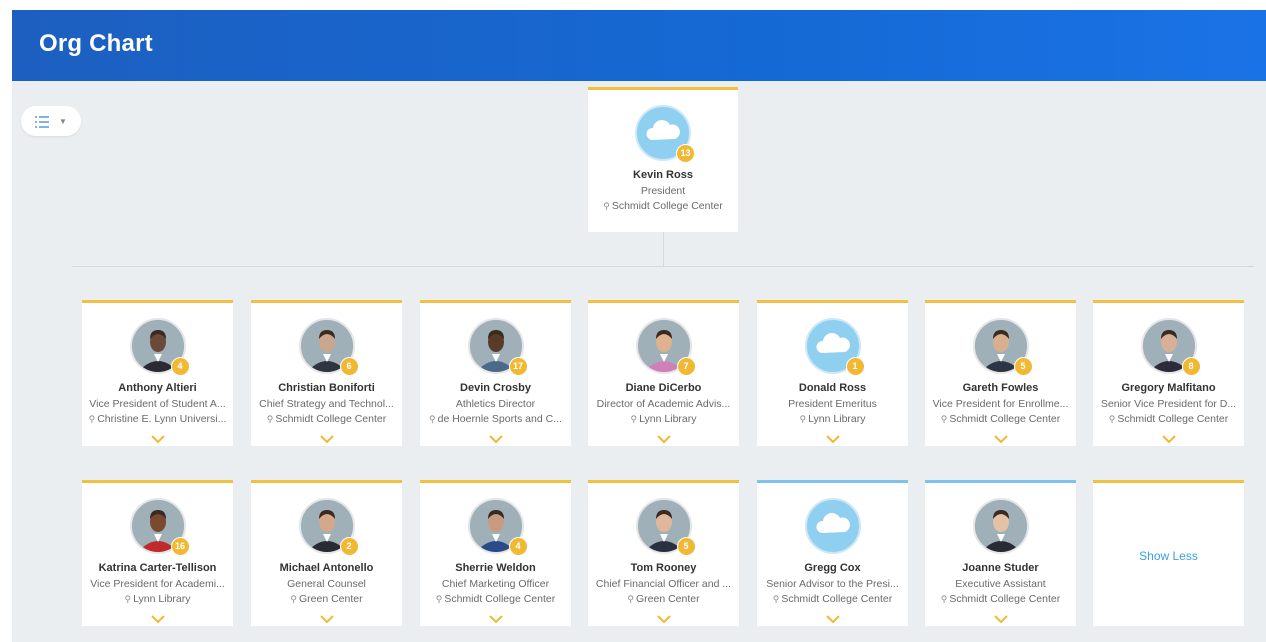 Image resolution: width=1266 pixels, height=642 pixels. What do you see at coordinates (663, 175) in the screenshot?
I see `person-name: Kevin Ross` at bounding box center [663, 175].